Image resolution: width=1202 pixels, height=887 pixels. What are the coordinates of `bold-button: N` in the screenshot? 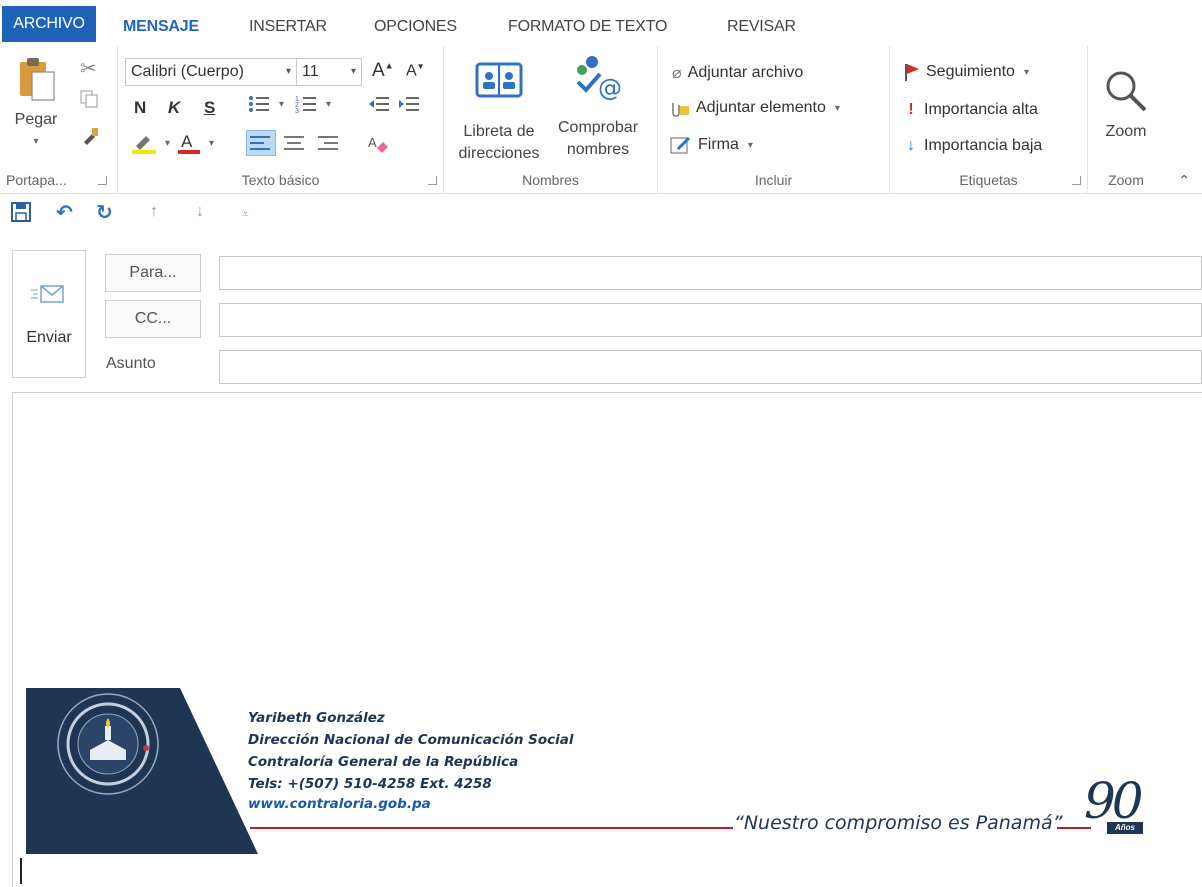 It's located at (140, 108).